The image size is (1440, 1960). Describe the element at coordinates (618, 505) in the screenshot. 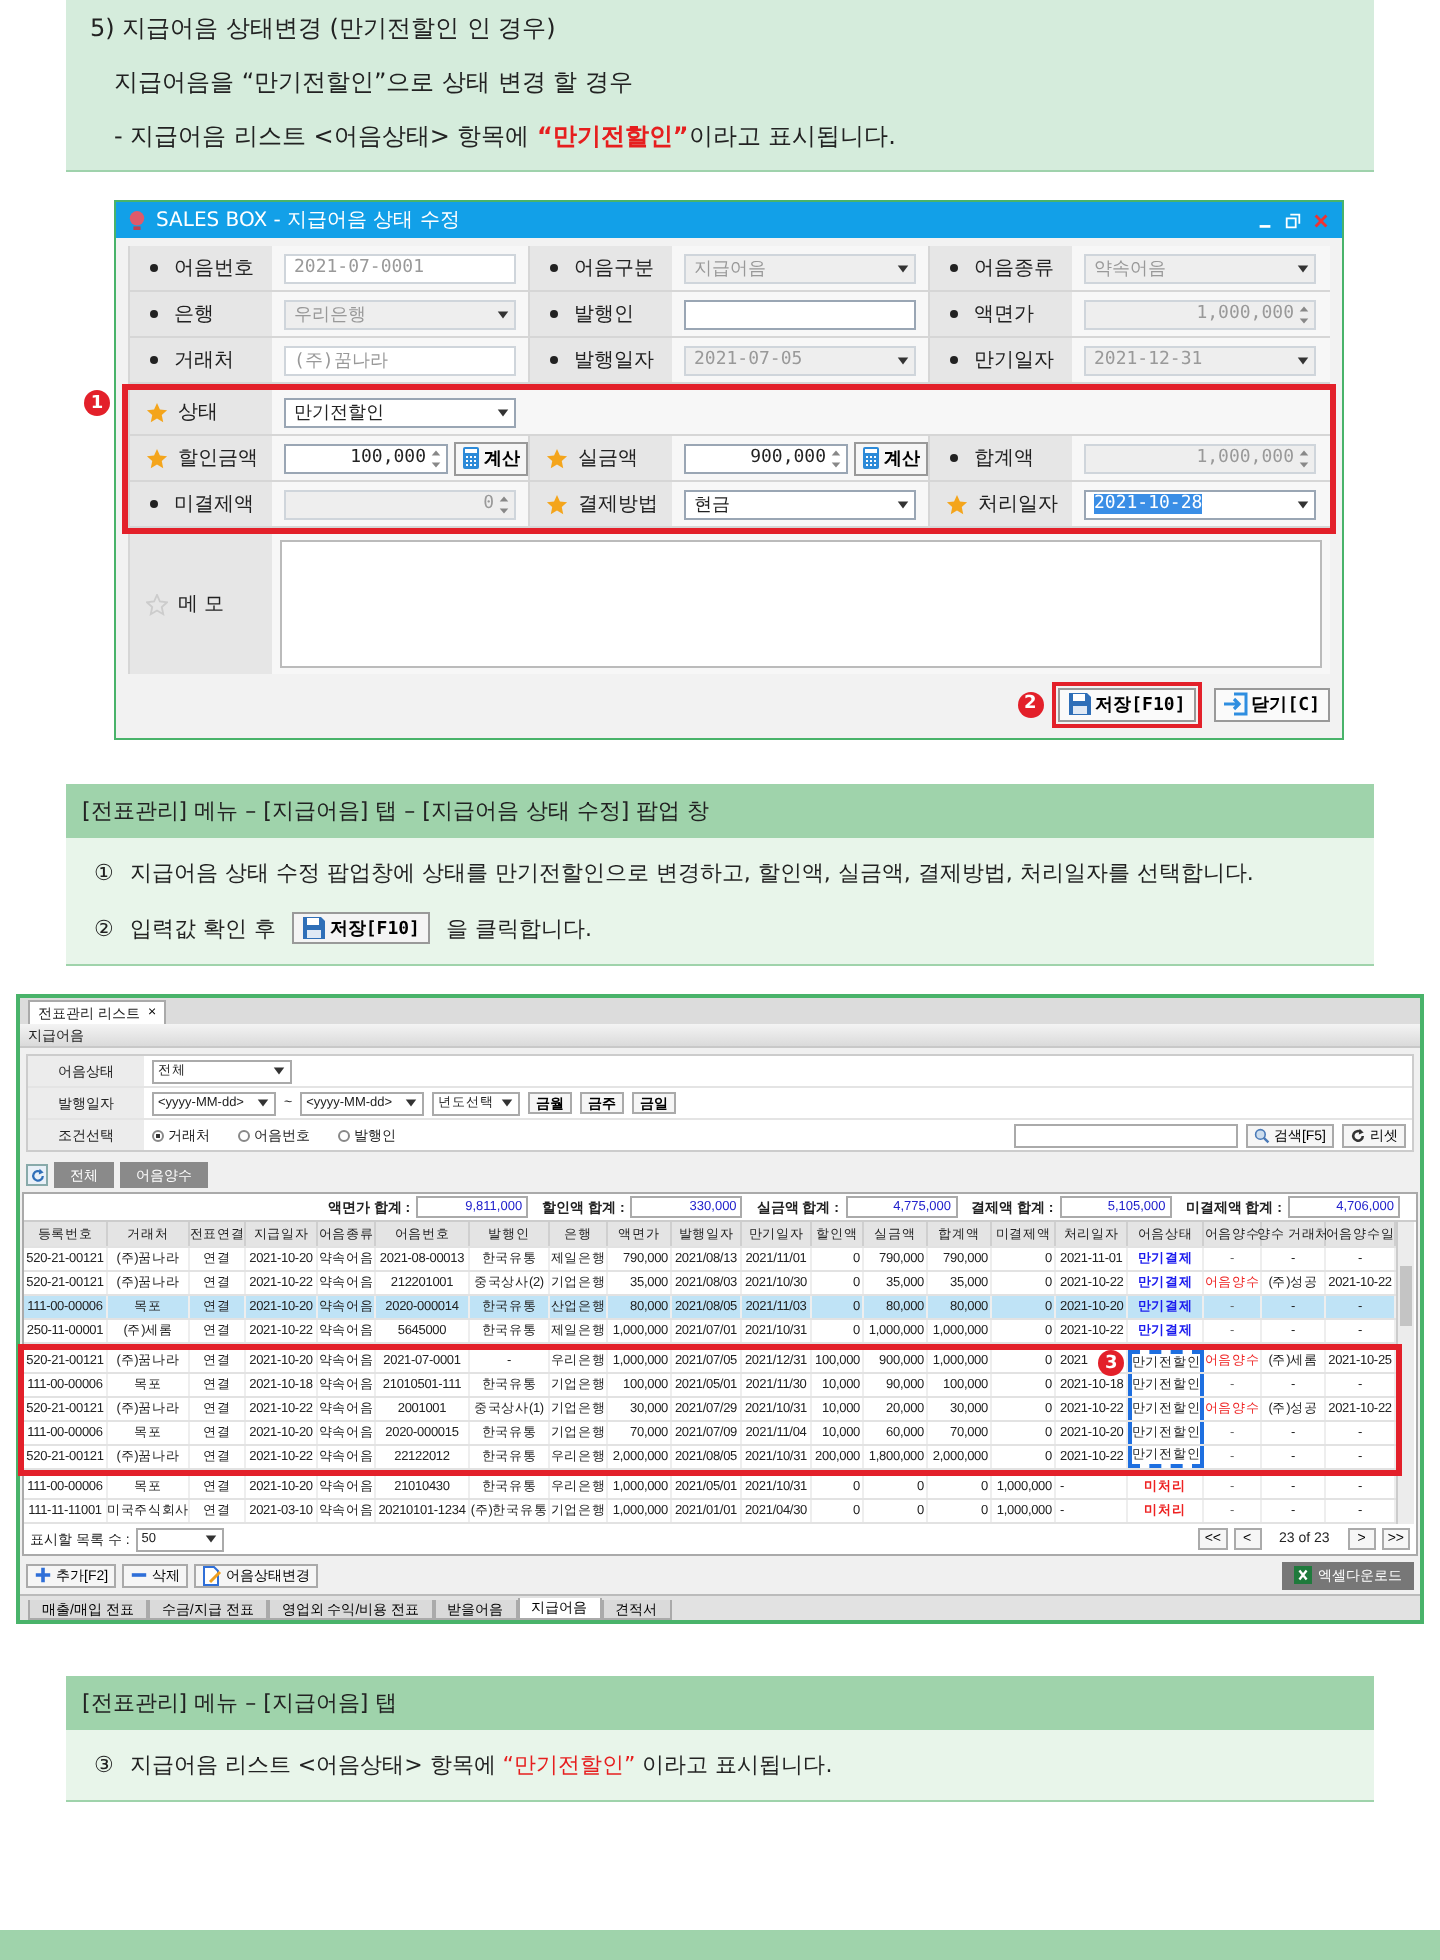

I see `field-label: 결제방법` at that location.